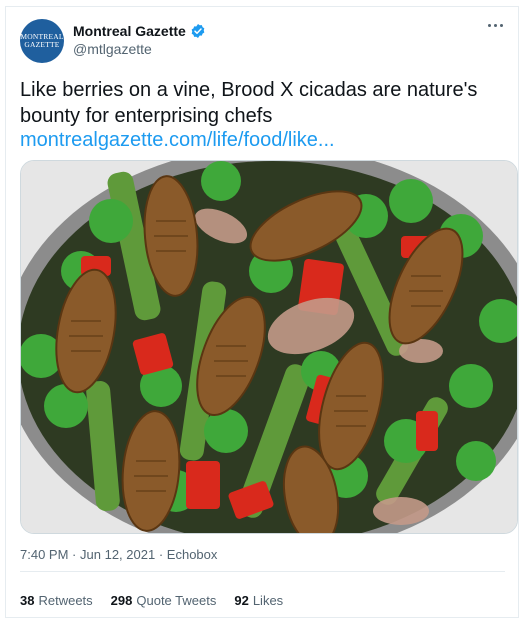 The height and width of the screenshot is (624, 525). I want to click on retweets-label: Retweets, so click(65, 600).